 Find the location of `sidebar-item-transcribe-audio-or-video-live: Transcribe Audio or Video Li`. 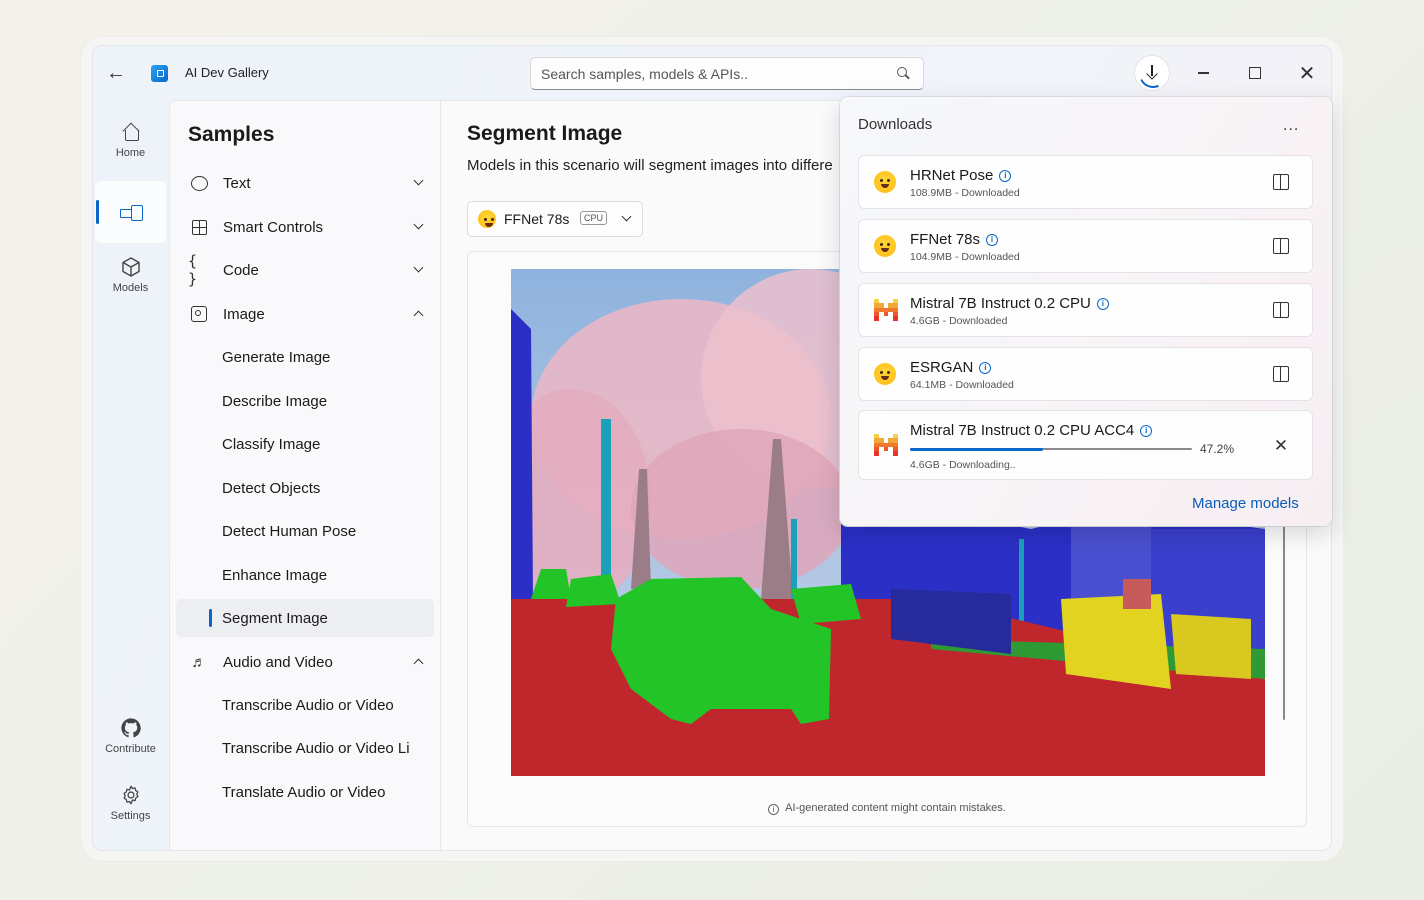

sidebar-item-transcribe-audio-or-video-live: Transcribe Audio or Video Li is located at coordinates (305, 748).